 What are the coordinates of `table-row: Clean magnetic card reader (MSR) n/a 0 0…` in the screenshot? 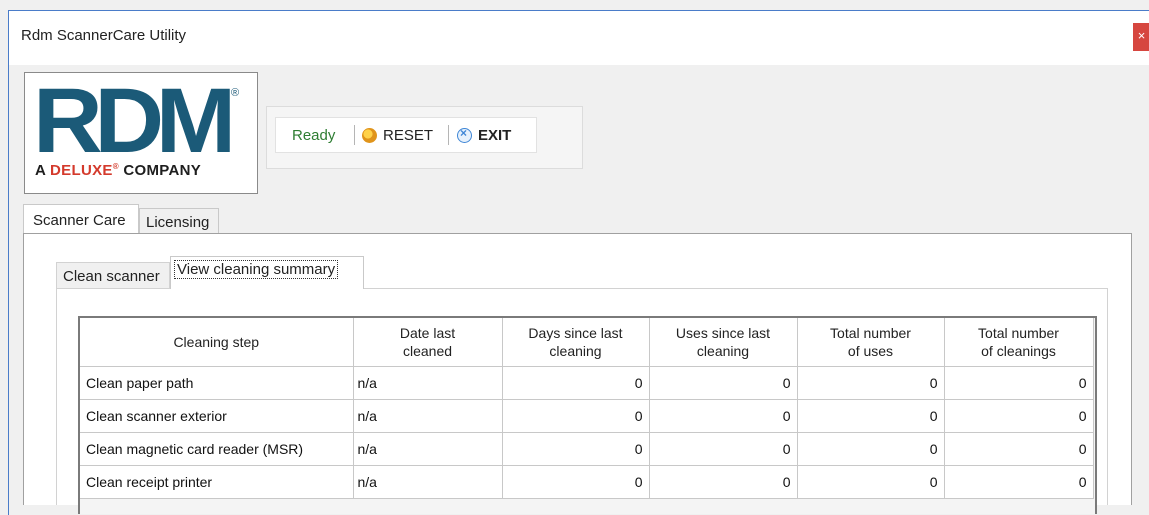 It's located at (587, 449).